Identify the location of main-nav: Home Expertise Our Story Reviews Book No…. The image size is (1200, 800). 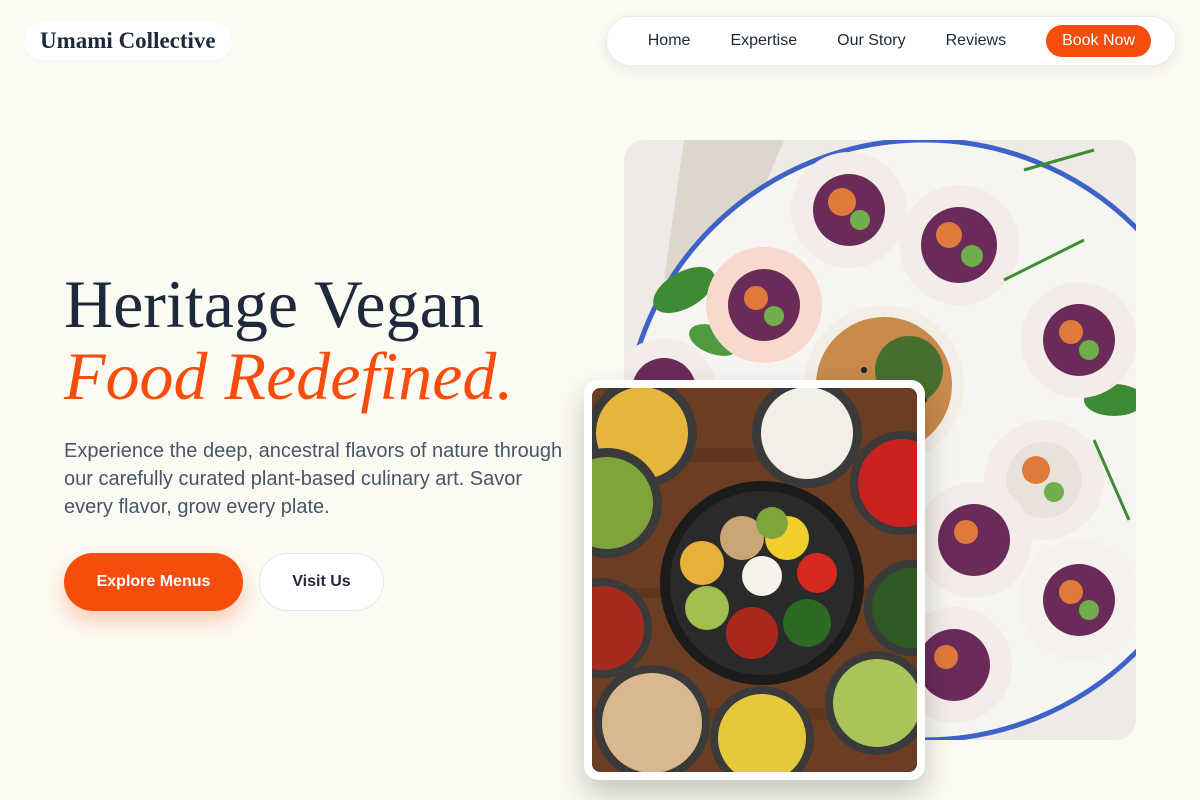
(891, 41).